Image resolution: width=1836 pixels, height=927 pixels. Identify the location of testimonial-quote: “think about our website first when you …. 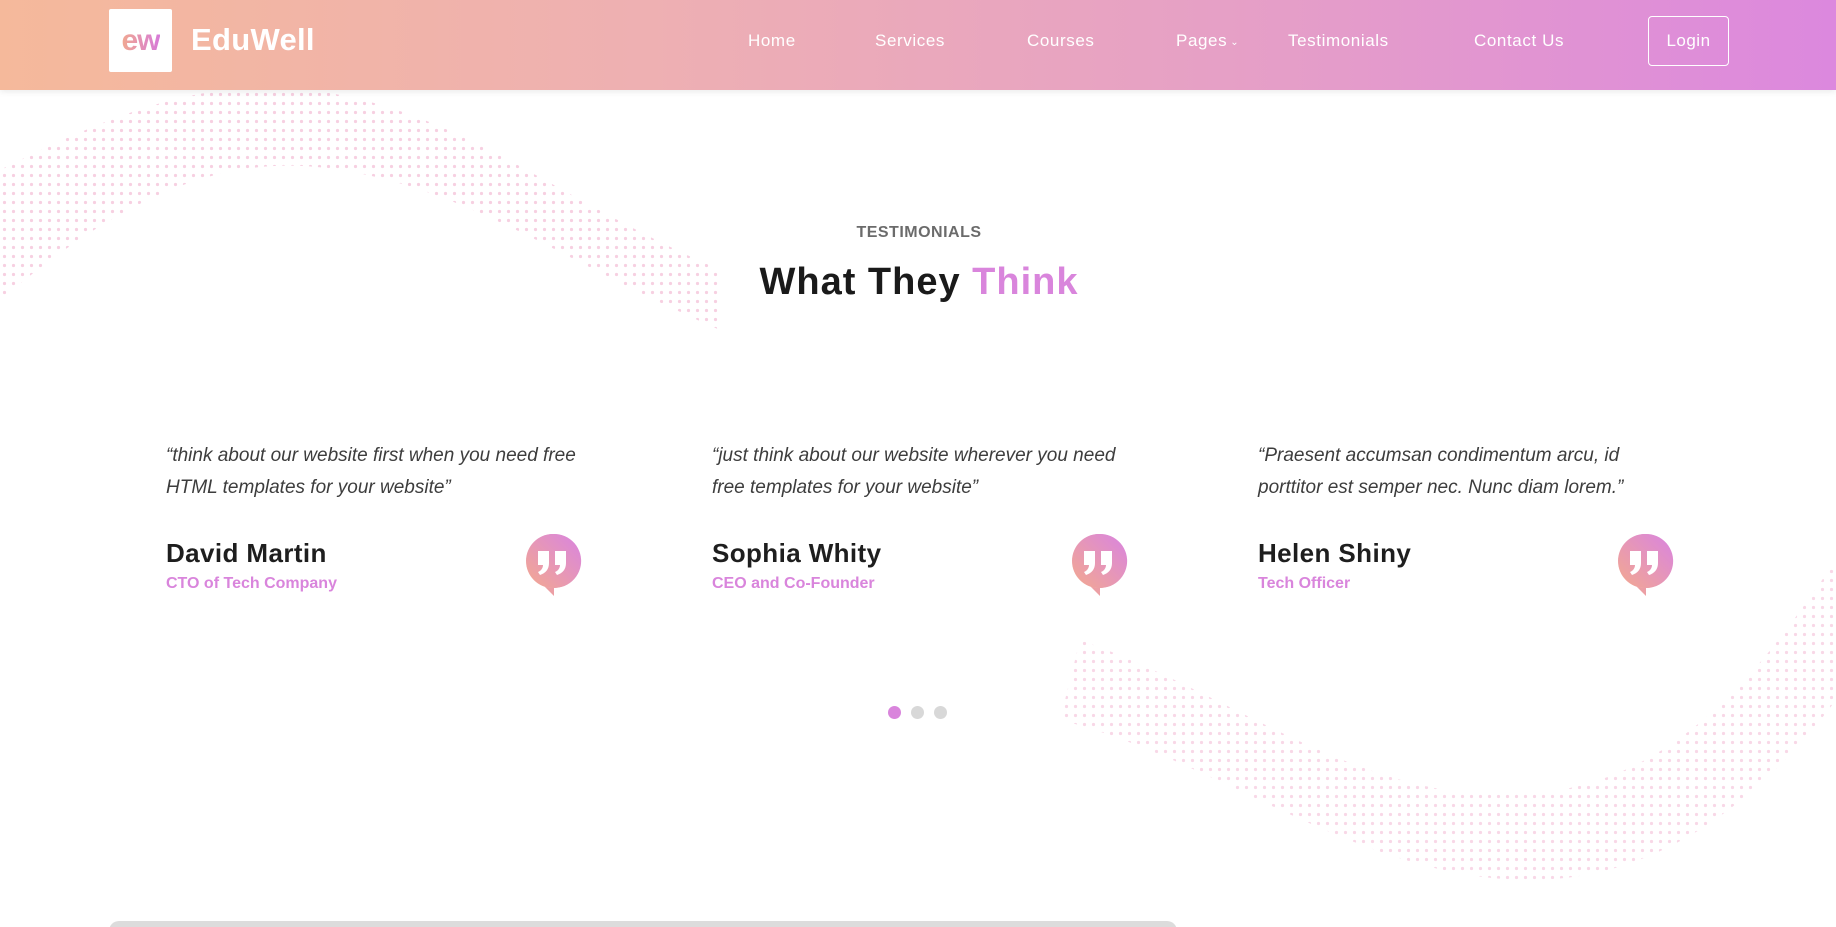
(371, 471).